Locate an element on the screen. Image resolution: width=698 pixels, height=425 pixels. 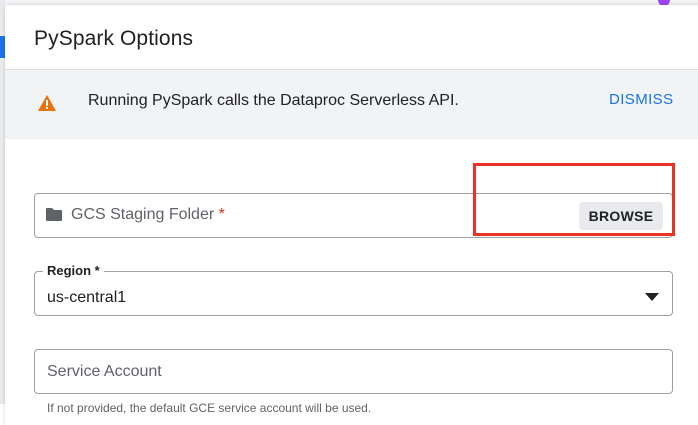
service-account-field: Service Account is located at coordinates (353, 371).